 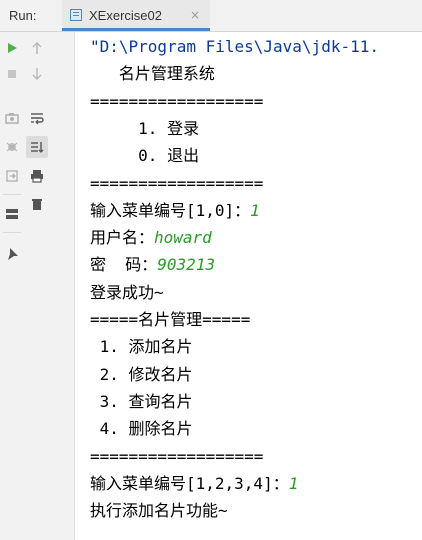 I want to click on console-line: 0. 退出, so click(x=144, y=156).